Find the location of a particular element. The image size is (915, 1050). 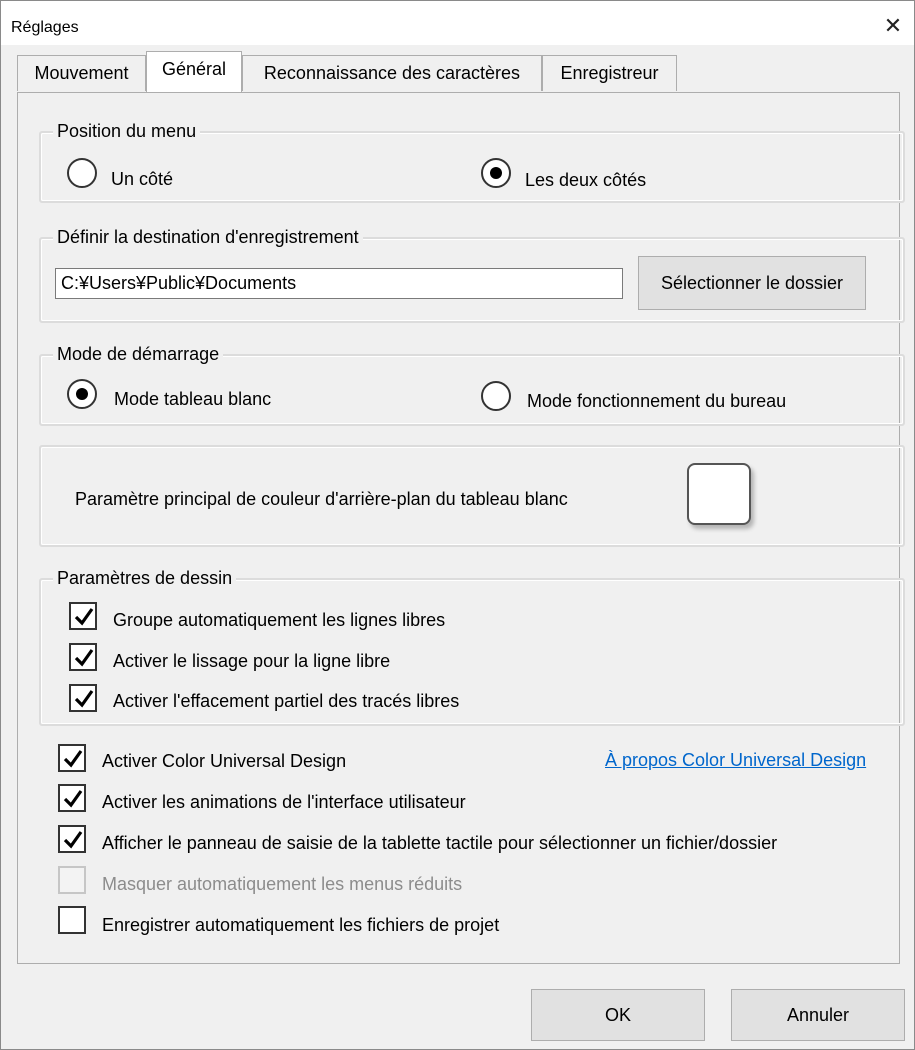

tab-reconnaissance: Reconnaissance des caractères is located at coordinates (392, 73).